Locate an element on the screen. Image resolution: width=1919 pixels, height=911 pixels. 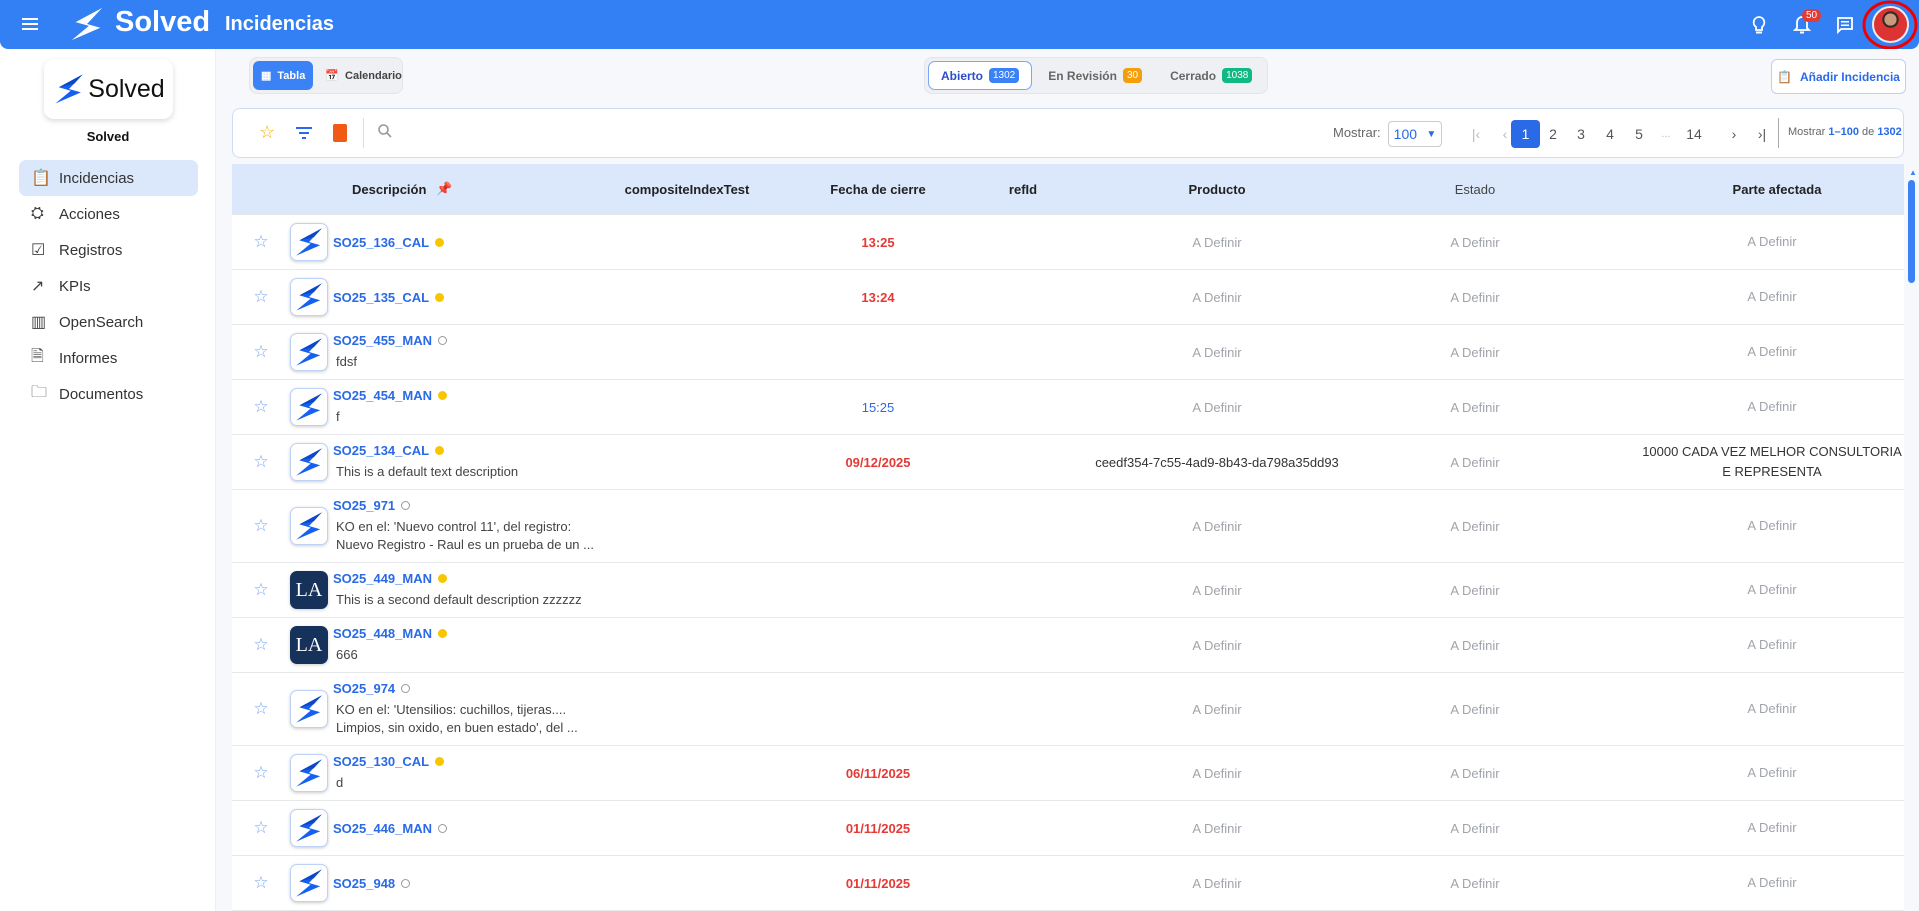
favorites-star-icon: ☆ is located at coordinates (267, 132).